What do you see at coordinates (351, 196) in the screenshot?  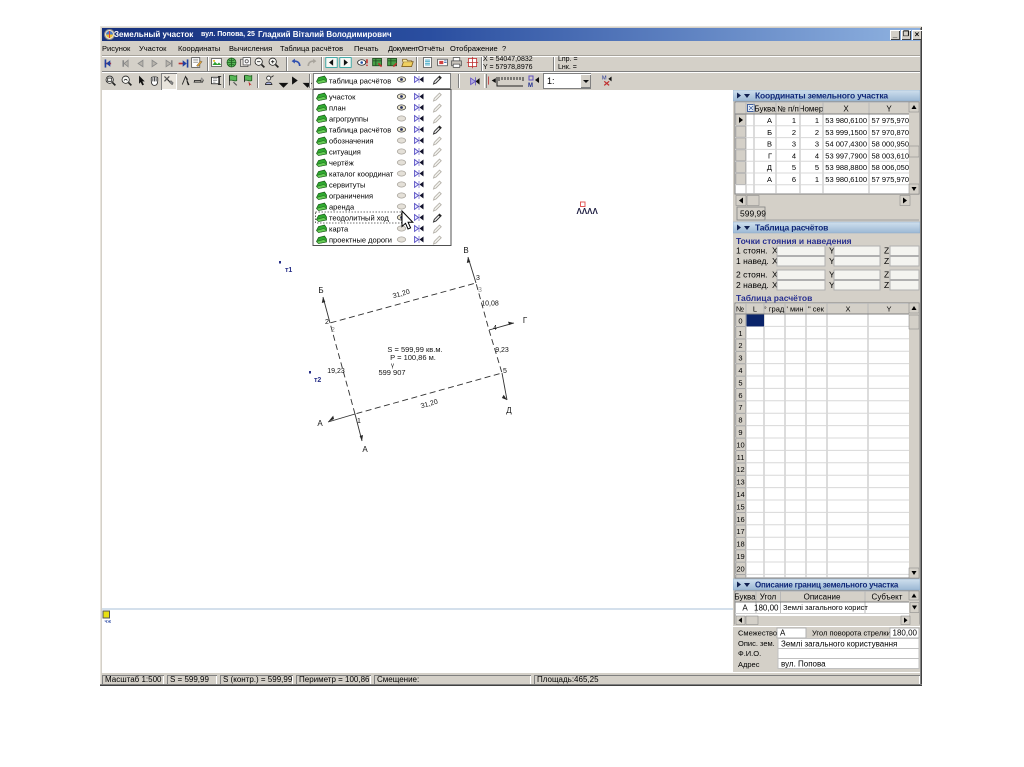 I see `svg-text: ограничения` at bounding box center [351, 196].